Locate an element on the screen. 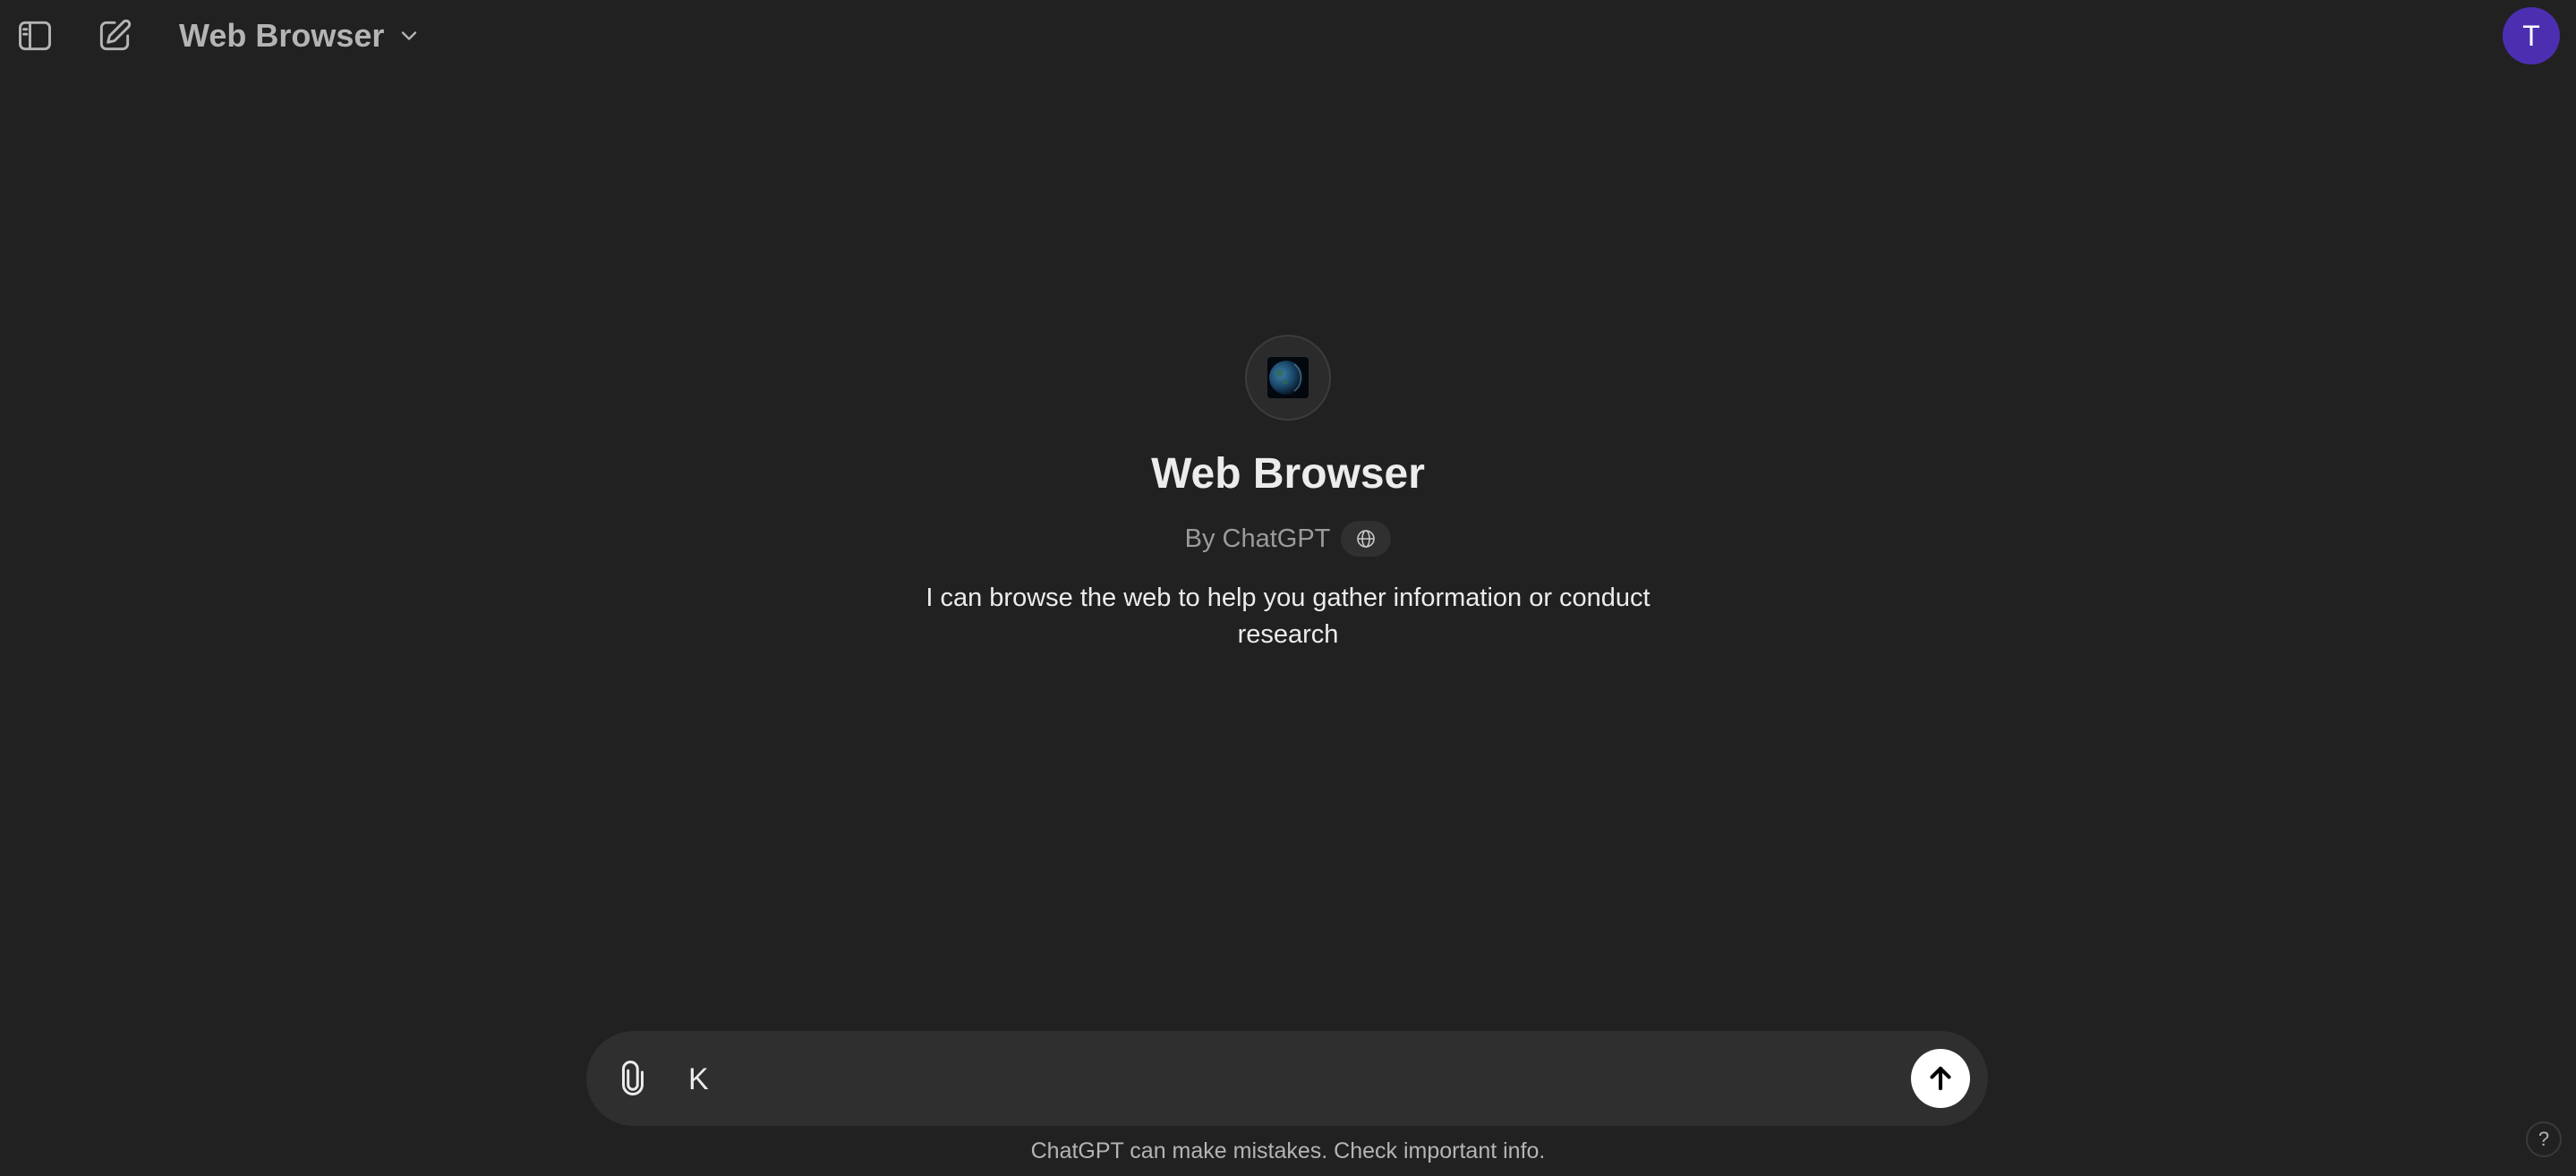 This screenshot has height=1176, width=2576. globe-icon is located at coordinates (1366, 539).